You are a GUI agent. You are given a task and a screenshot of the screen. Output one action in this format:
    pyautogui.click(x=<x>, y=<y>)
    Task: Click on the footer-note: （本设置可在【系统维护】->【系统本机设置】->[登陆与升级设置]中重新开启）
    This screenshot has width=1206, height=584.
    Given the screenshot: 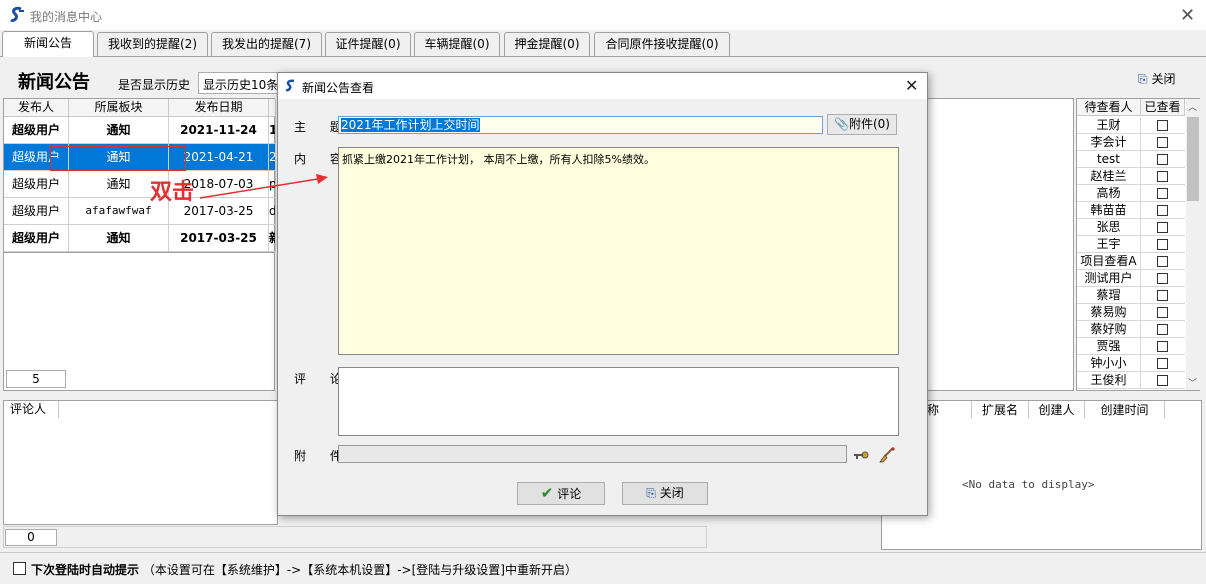 What is the action you would take?
    pyautogui.click(x=359, y=570)
    